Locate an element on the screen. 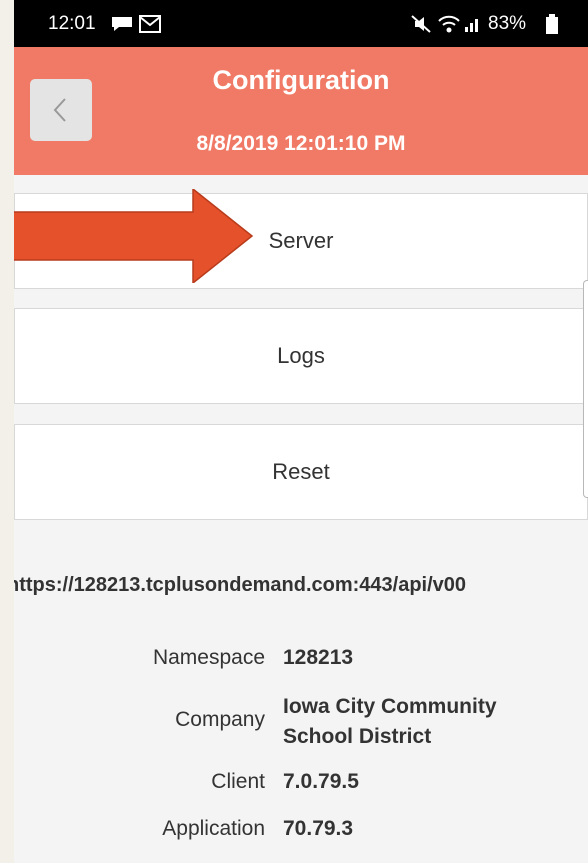  battery-icon is located at coordinates (552, 24).